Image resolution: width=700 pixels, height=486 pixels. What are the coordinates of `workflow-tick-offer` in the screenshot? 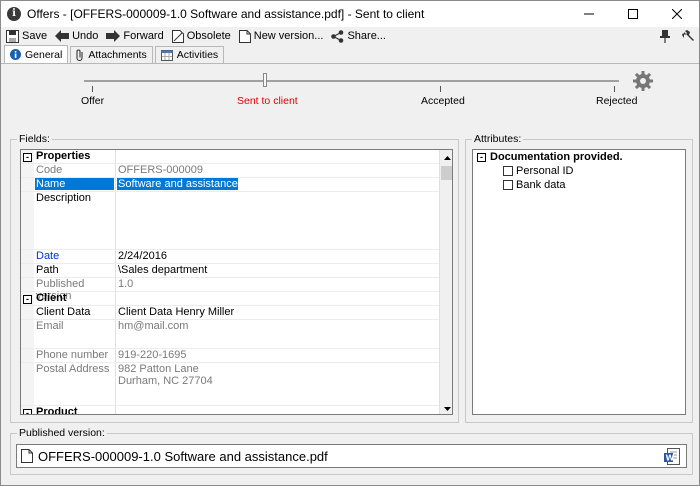 It's located at (92, 89).